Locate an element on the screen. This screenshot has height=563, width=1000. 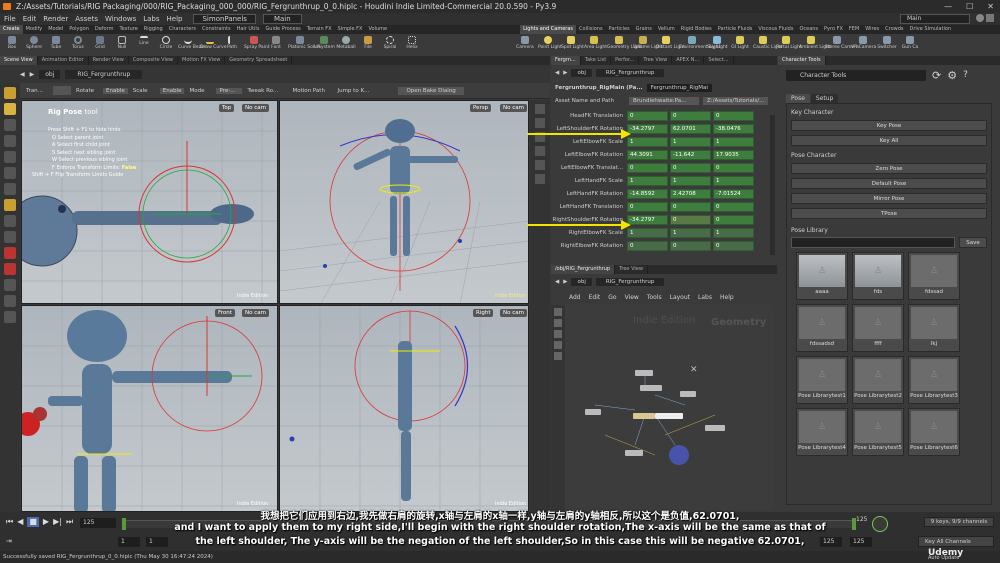
pose-library-item: ♙ fdssad is located at coordinates (934, 276).